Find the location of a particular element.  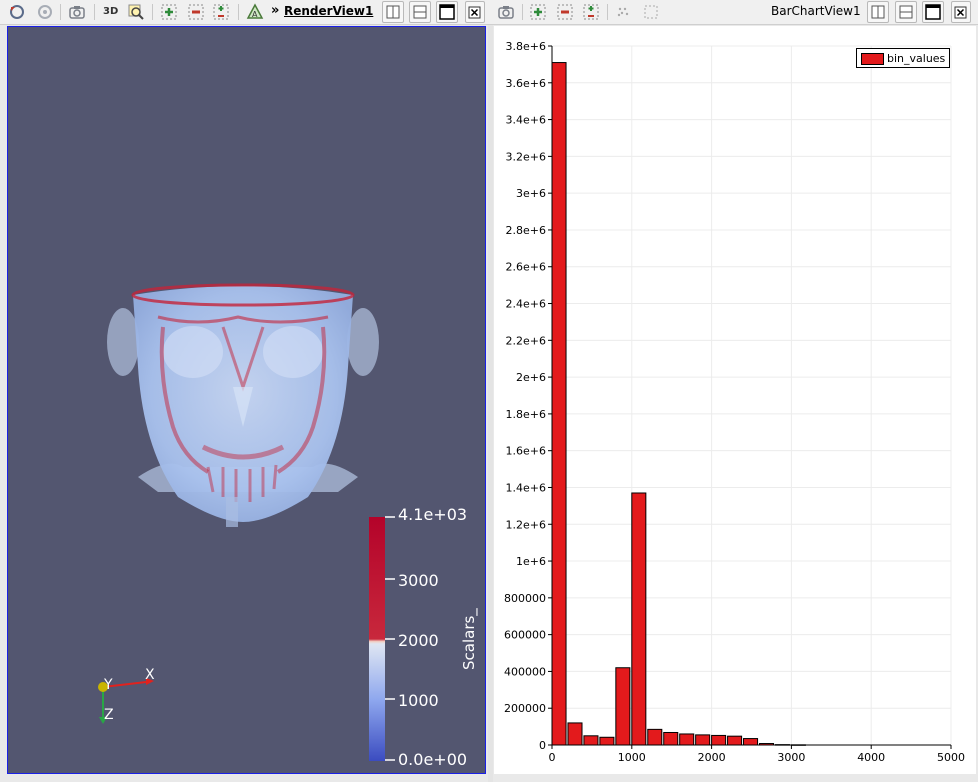

axis-y-label: Y is located at coordinates (108, 685).